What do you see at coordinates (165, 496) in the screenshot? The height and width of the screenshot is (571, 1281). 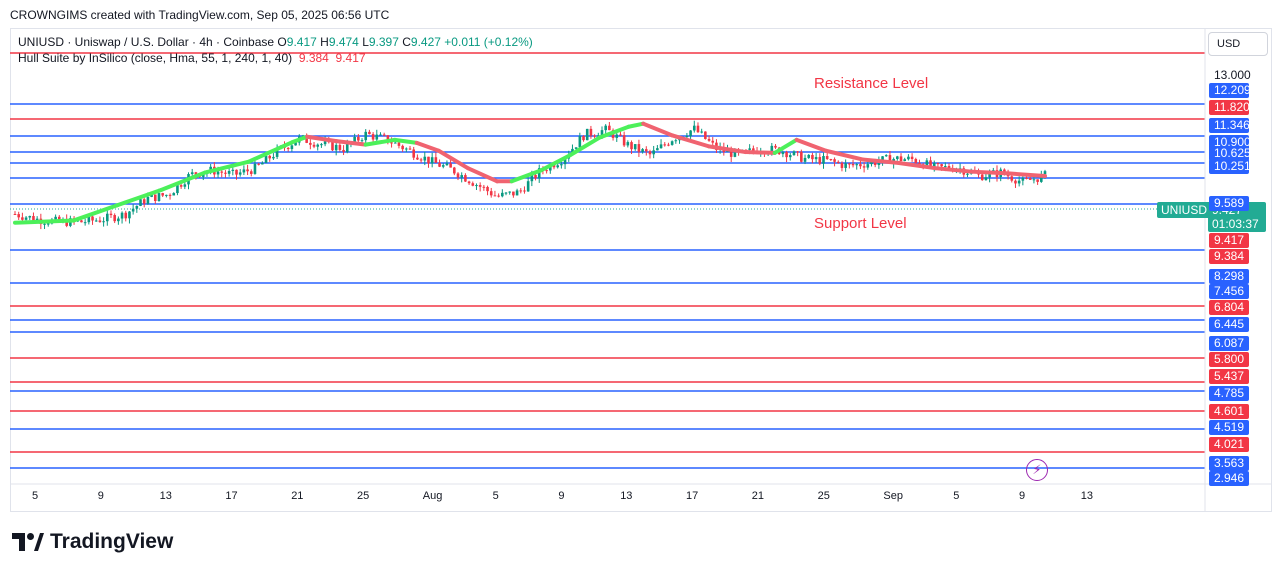 I see `time-axis-tick: 13` at bounding box center [165, 496].